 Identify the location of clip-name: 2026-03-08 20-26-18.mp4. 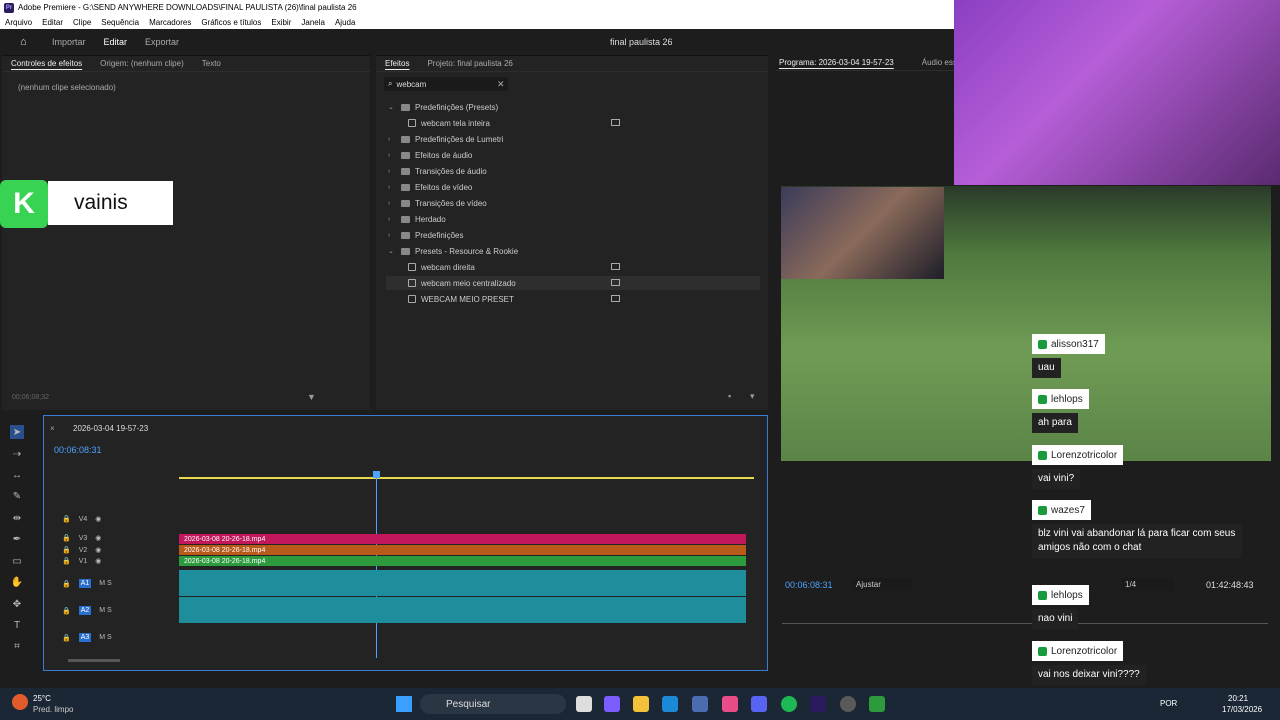
(225, 561).